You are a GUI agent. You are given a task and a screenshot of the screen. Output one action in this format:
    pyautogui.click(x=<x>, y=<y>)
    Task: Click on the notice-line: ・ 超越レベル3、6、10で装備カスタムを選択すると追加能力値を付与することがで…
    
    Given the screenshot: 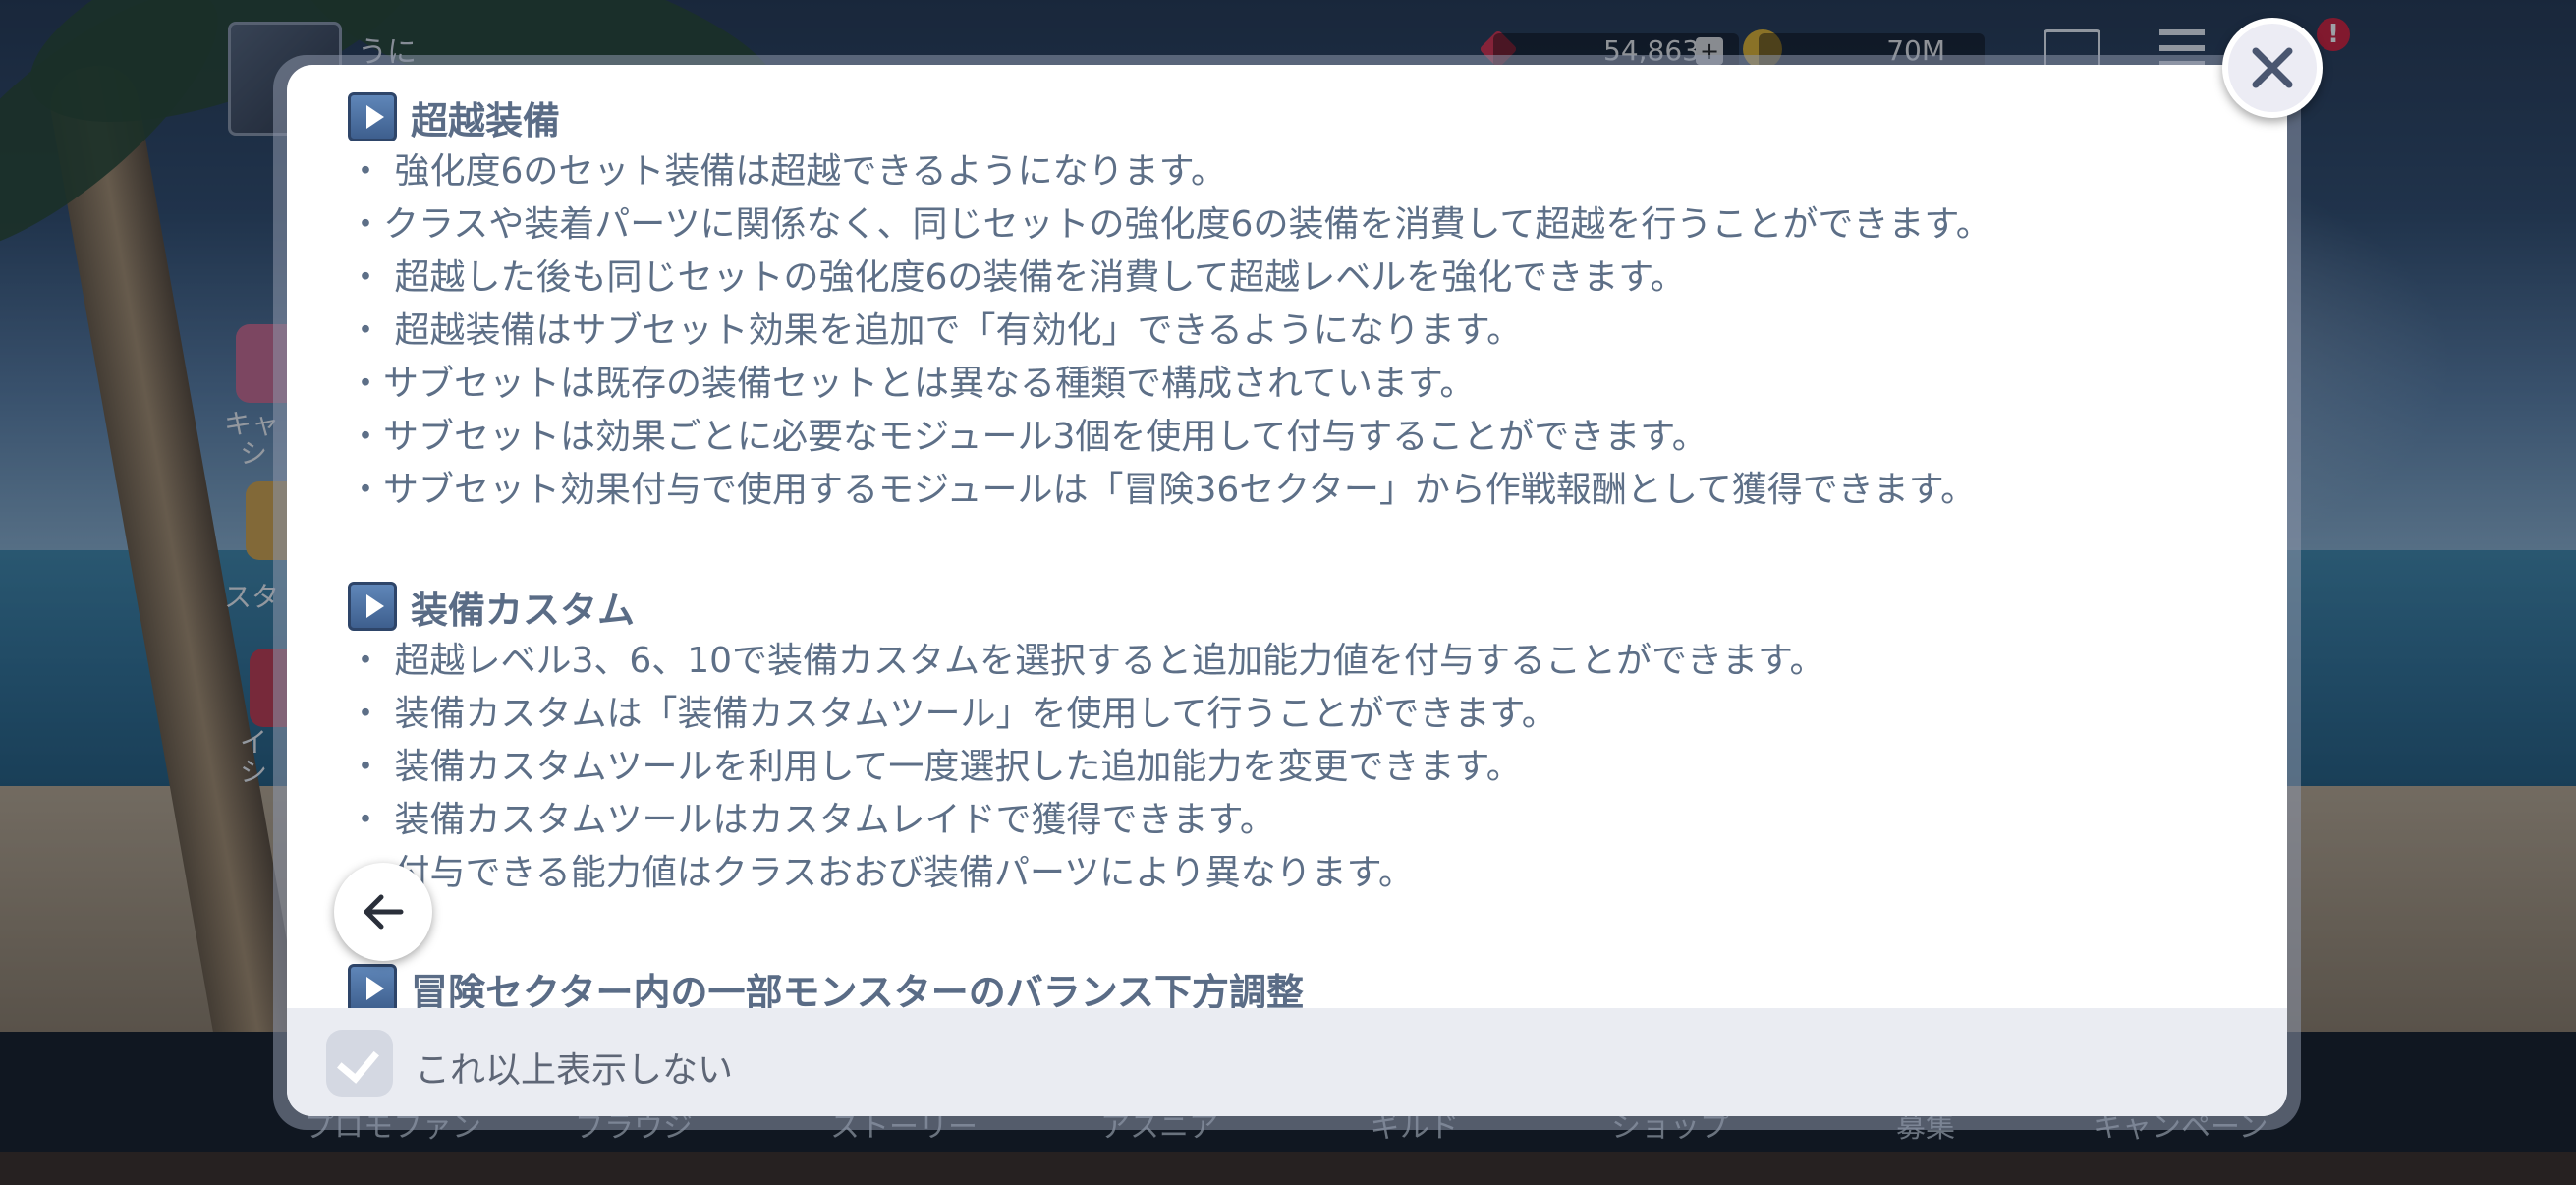 What is the action you would take?
    pyautogui.click(x=1086, y=661)
    